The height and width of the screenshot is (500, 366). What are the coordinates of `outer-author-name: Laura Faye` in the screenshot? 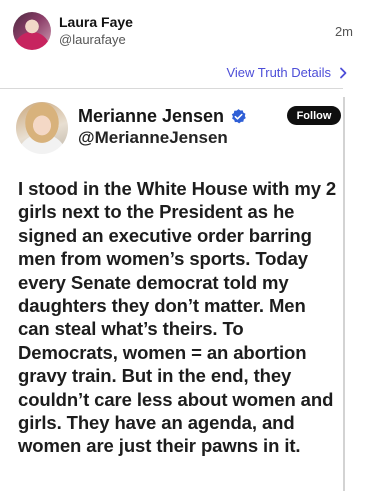 It's located at (96, 22).